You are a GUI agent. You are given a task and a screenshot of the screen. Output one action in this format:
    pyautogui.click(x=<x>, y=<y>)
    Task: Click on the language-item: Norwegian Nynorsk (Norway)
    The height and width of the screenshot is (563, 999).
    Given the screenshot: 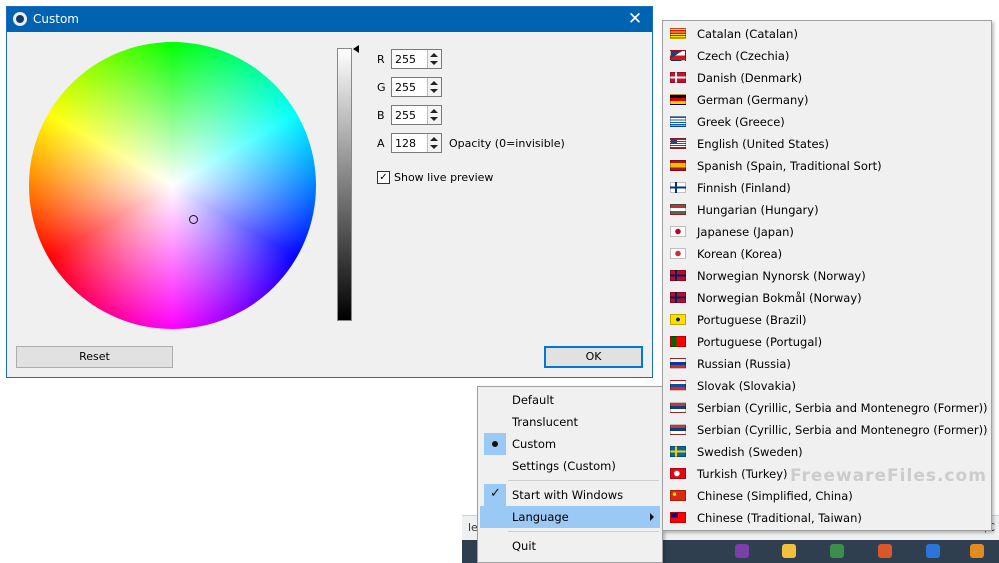 What is the action you would take?
    pyautogui.click(x=827, y=276)
    